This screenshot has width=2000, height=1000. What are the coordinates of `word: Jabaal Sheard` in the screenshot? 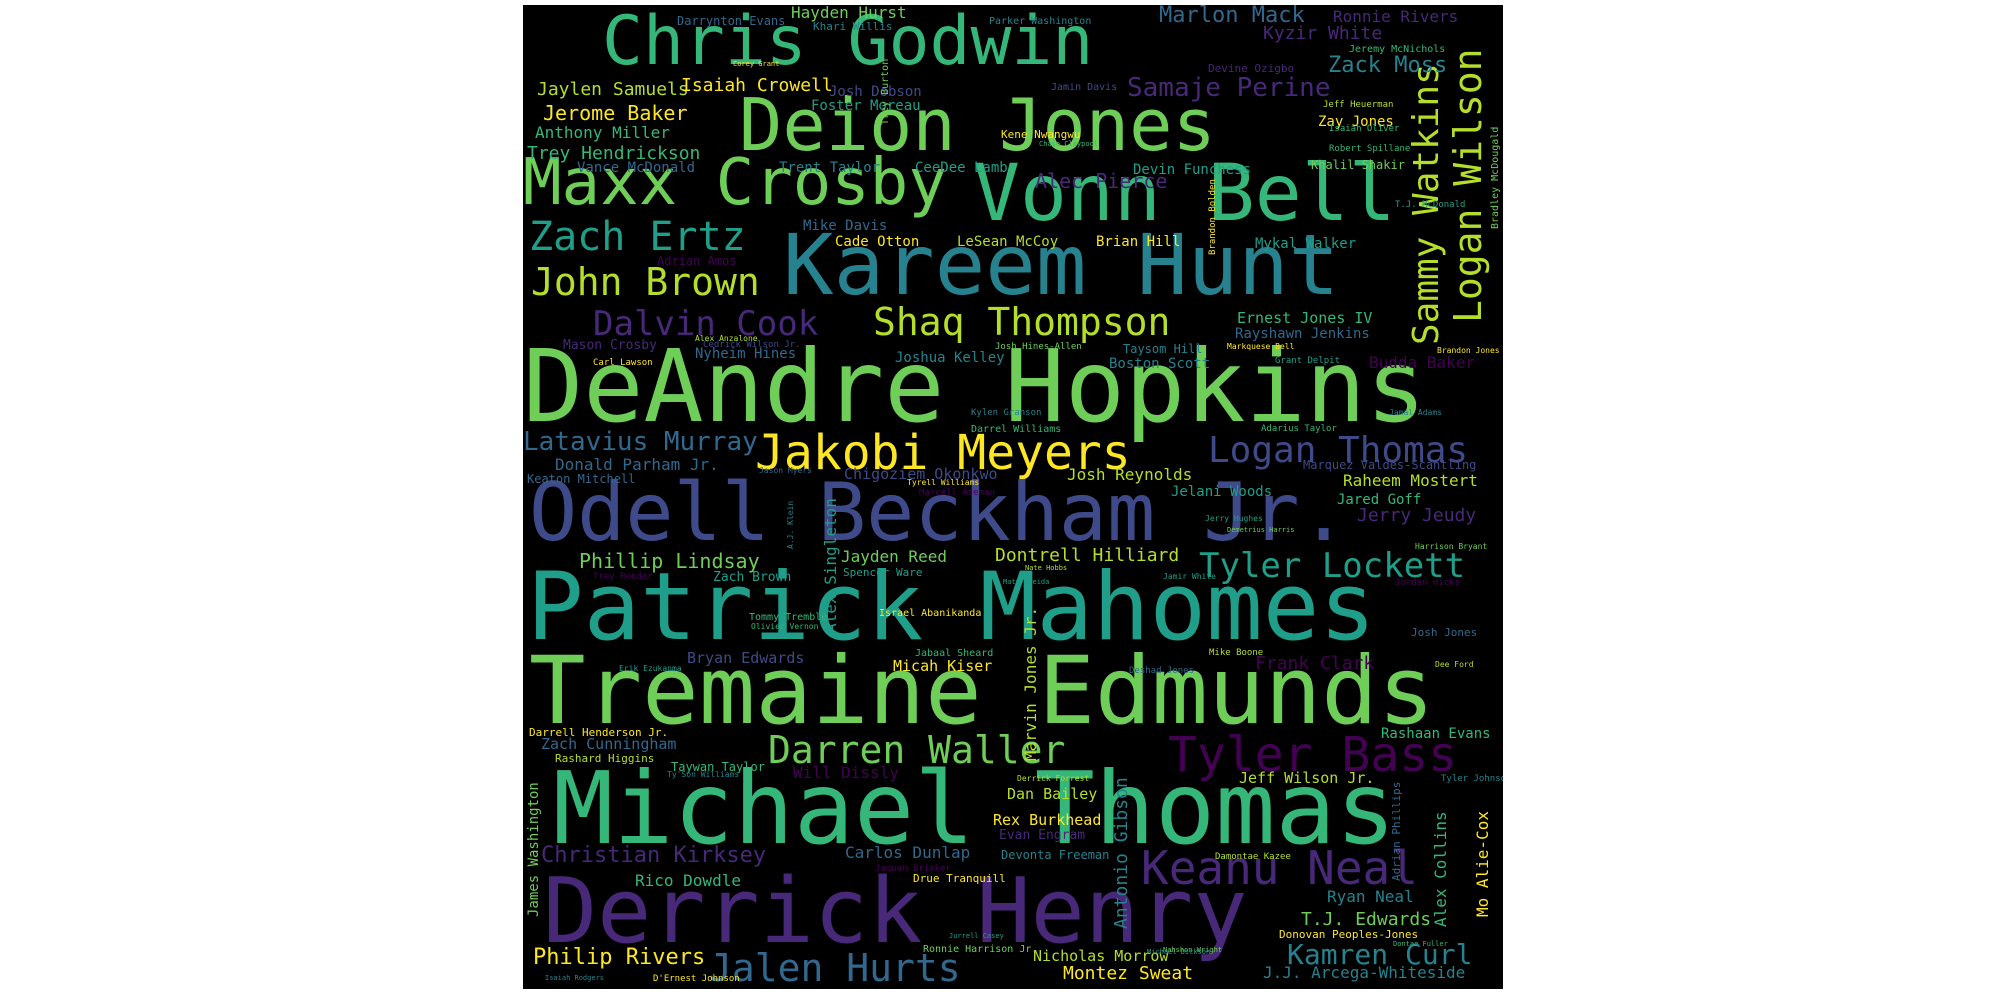 It's located at (954, 653).